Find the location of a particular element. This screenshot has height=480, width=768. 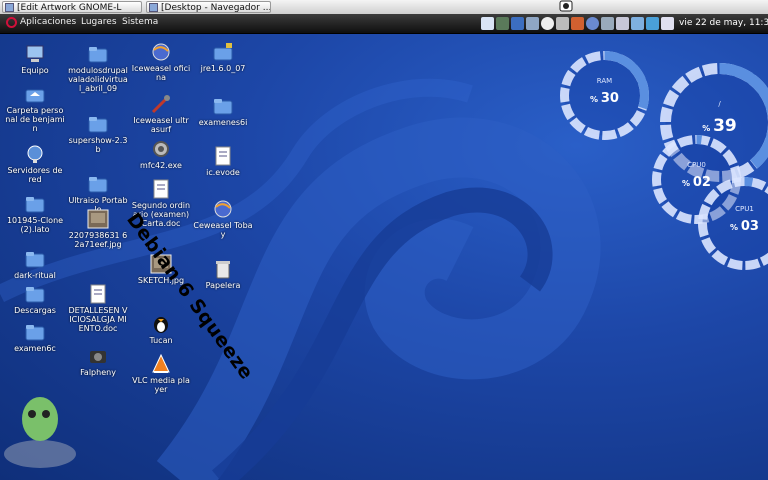

cube-icon is located at coordinates (667, 23).